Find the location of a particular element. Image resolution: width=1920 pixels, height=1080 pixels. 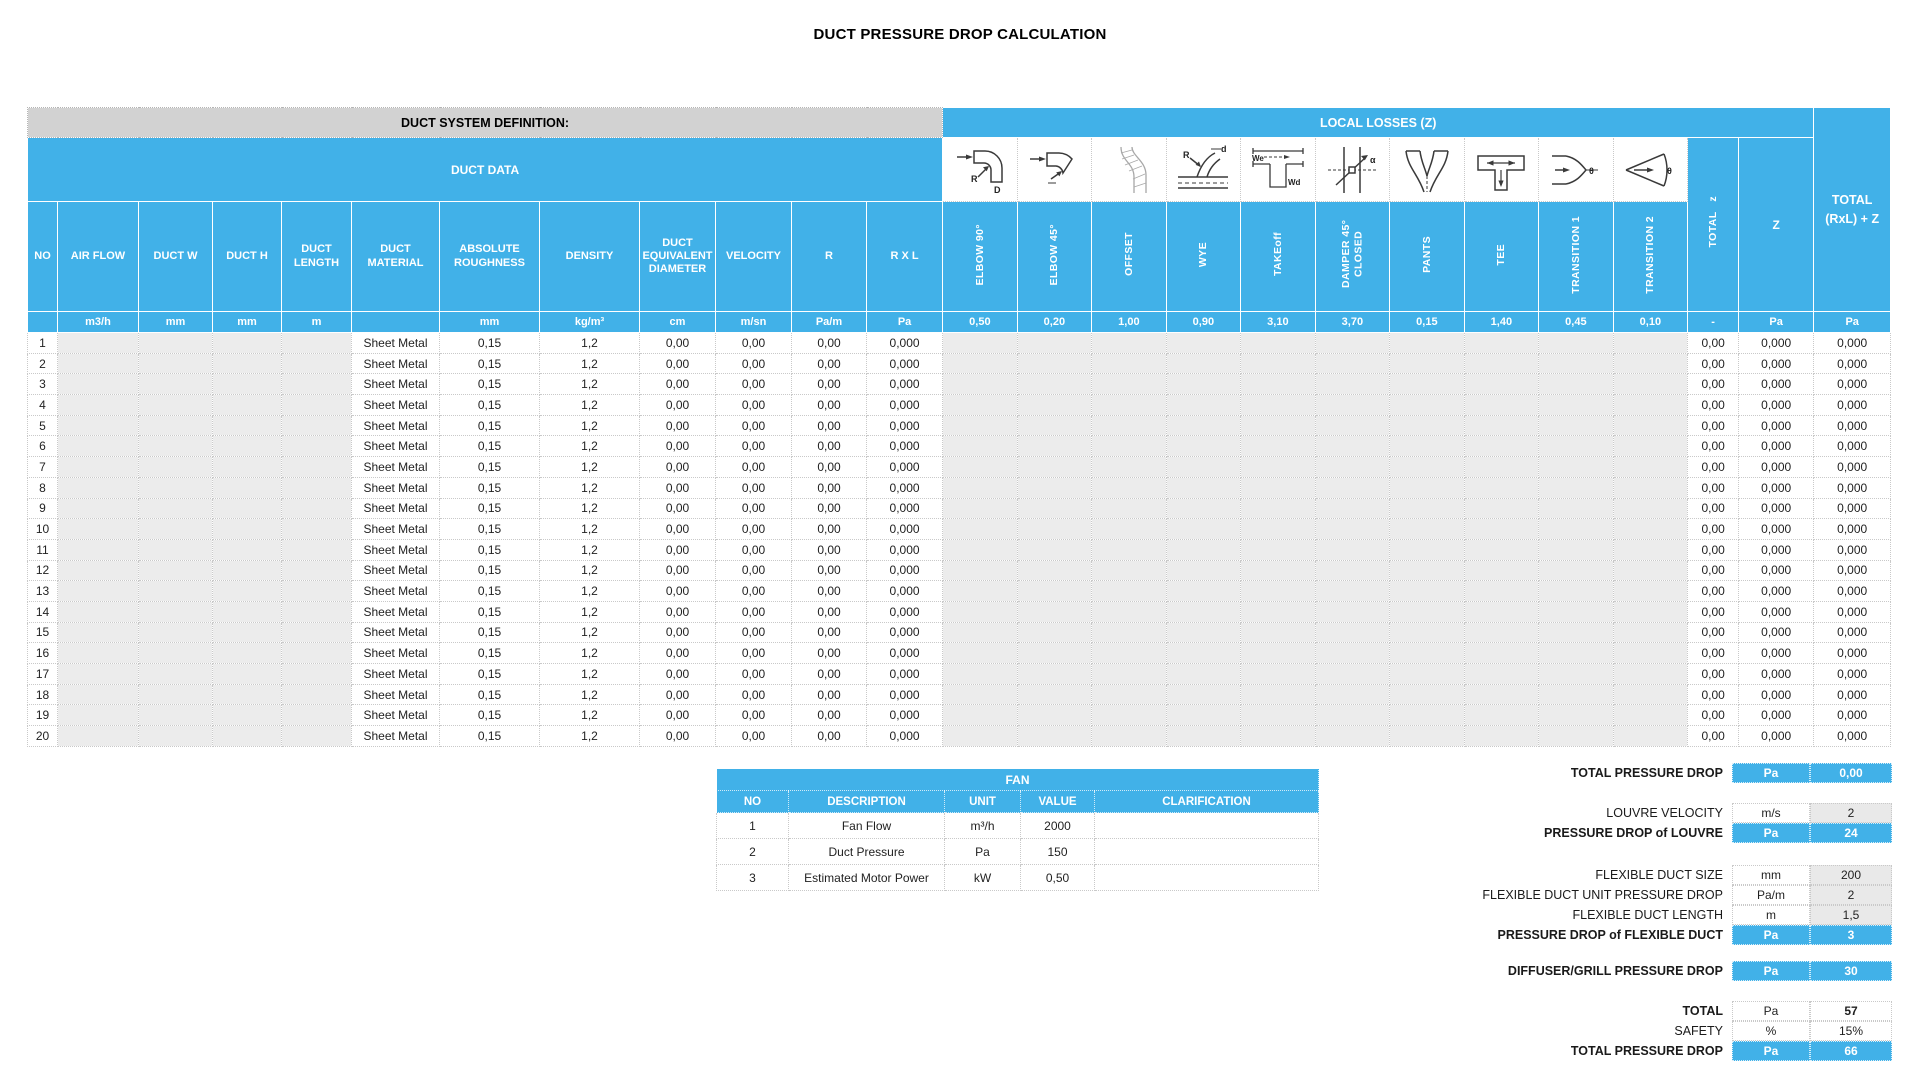

cell-no: 20 is located at coordinates (42, 736).